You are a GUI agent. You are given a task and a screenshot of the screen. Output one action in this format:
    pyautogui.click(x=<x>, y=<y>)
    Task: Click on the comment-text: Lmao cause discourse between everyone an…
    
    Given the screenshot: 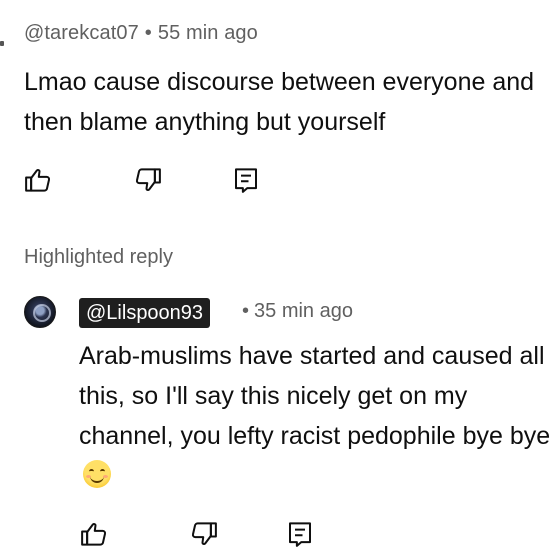 What is the action you would take?
    pyautogui.click(x=292, y=102)
    